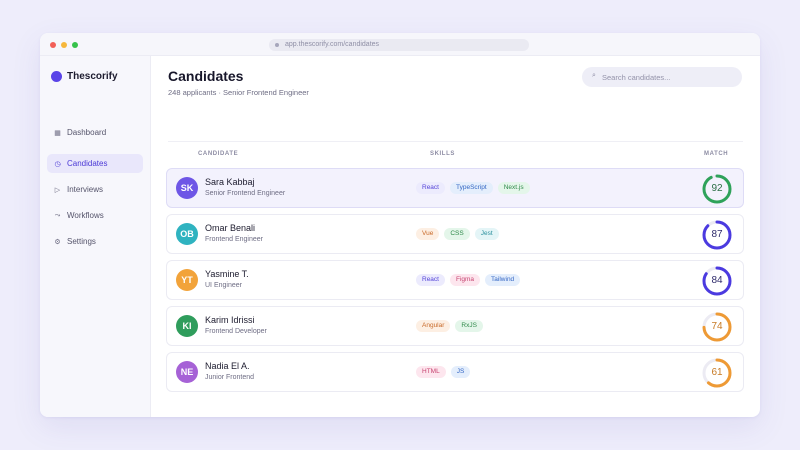 This screenshot has height=450, width=800. Describe the element at coordinates (92, 76) in the screenshot. I see `brand-name: Thescorify` at that location.